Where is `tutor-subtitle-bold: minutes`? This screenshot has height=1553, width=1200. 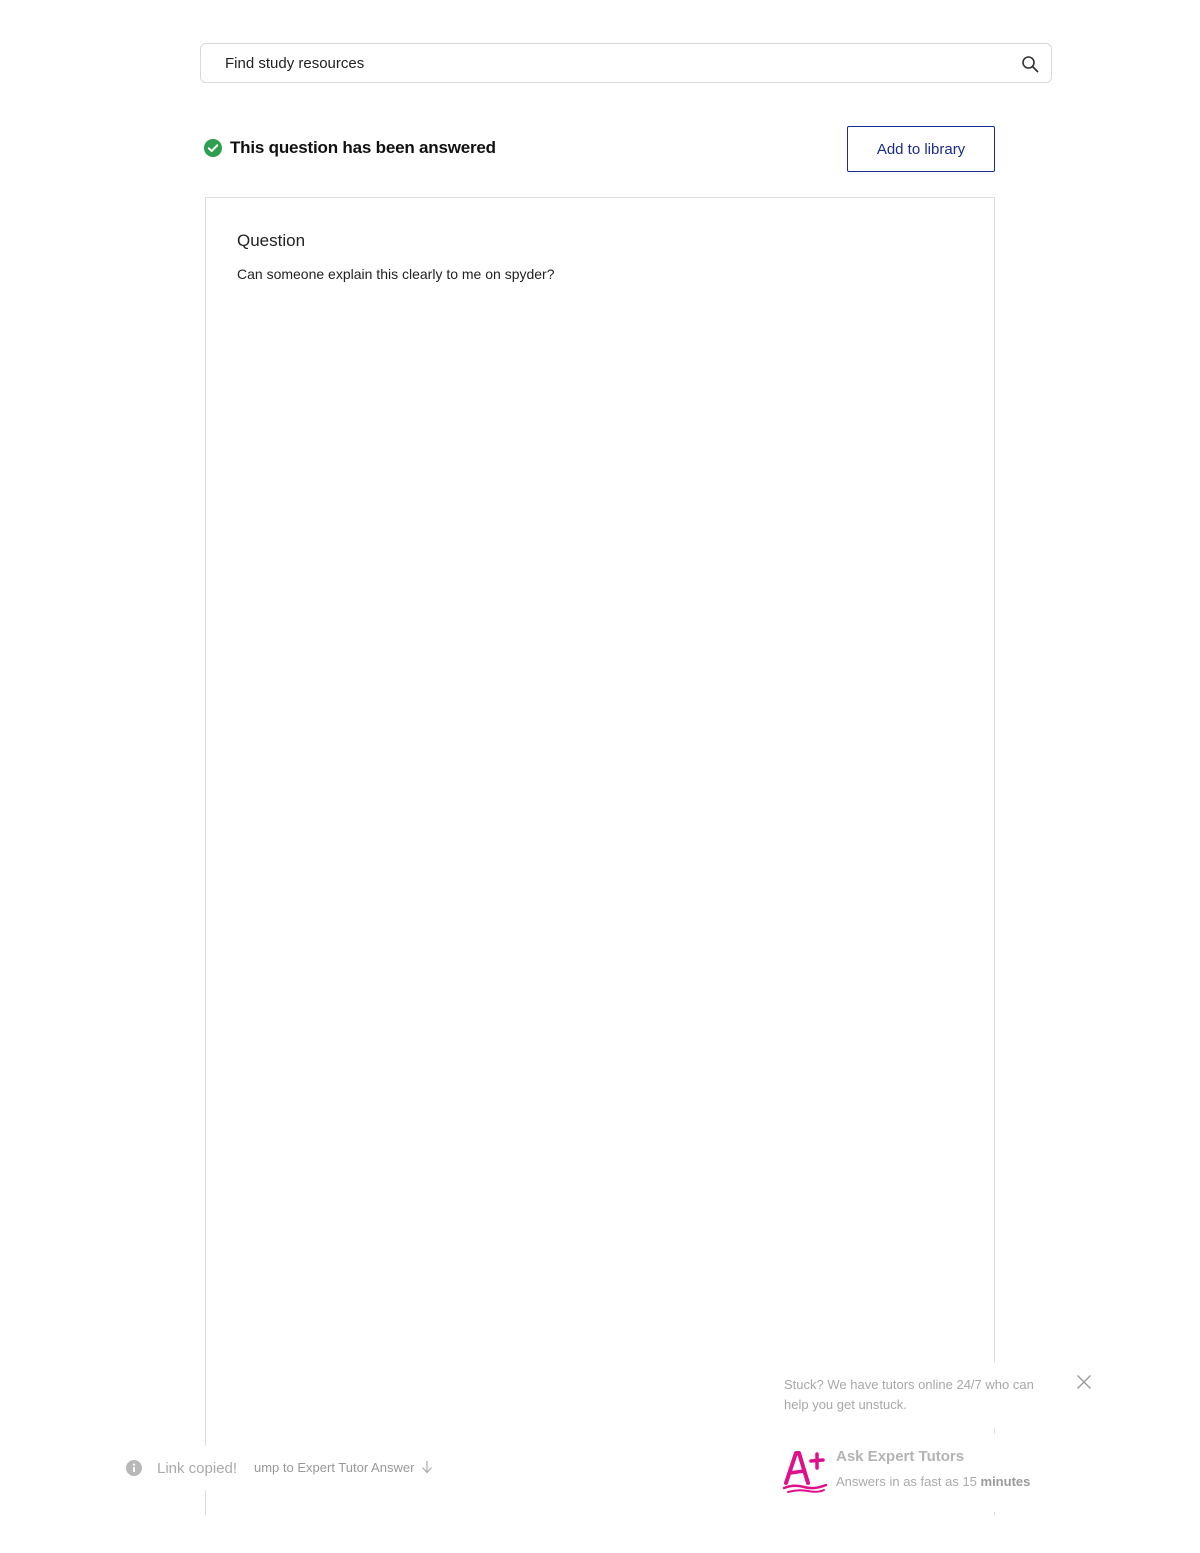 tutor-subtitle-bold: minutes is located at coordinates (1005, 1481).